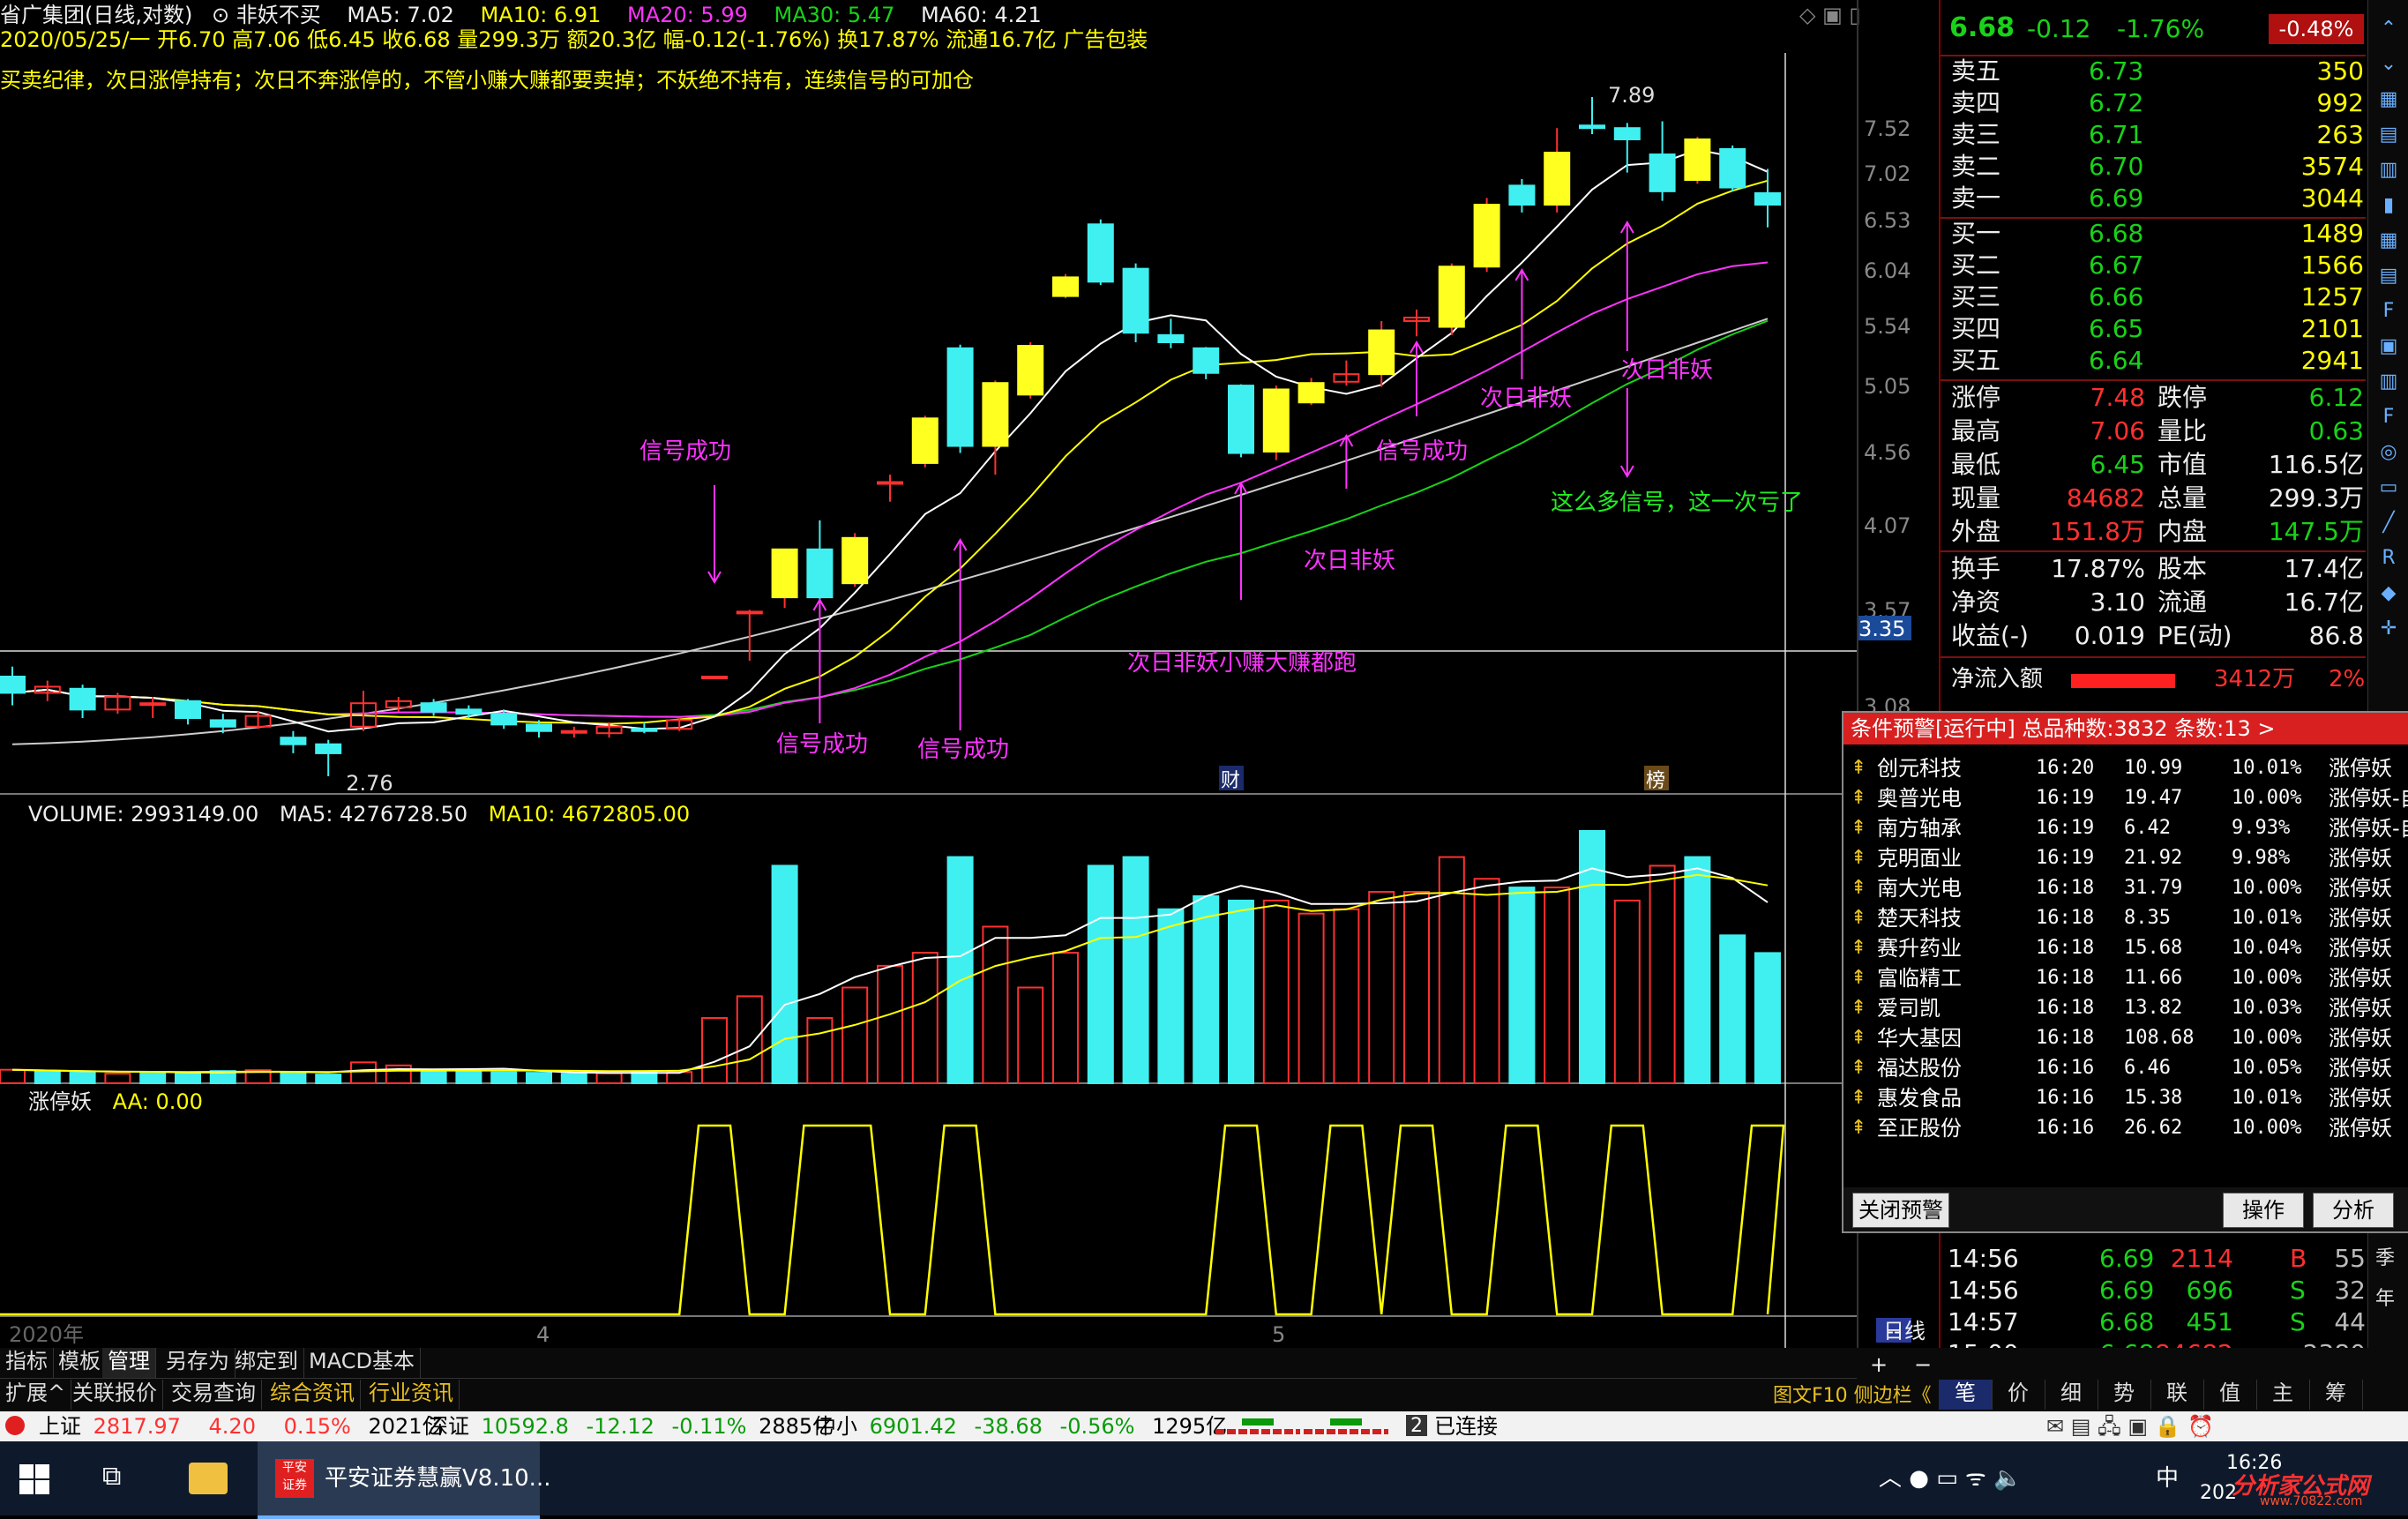 The width and height of the screenshot is (2408, 1519). What do you see at coordinates (2125, 828) in the screenshot?
I see `alert-row: ⇞ 南方轴承 16:19 6.42 9.93% 涨停妖-自` at bounding box center [2125, 828].